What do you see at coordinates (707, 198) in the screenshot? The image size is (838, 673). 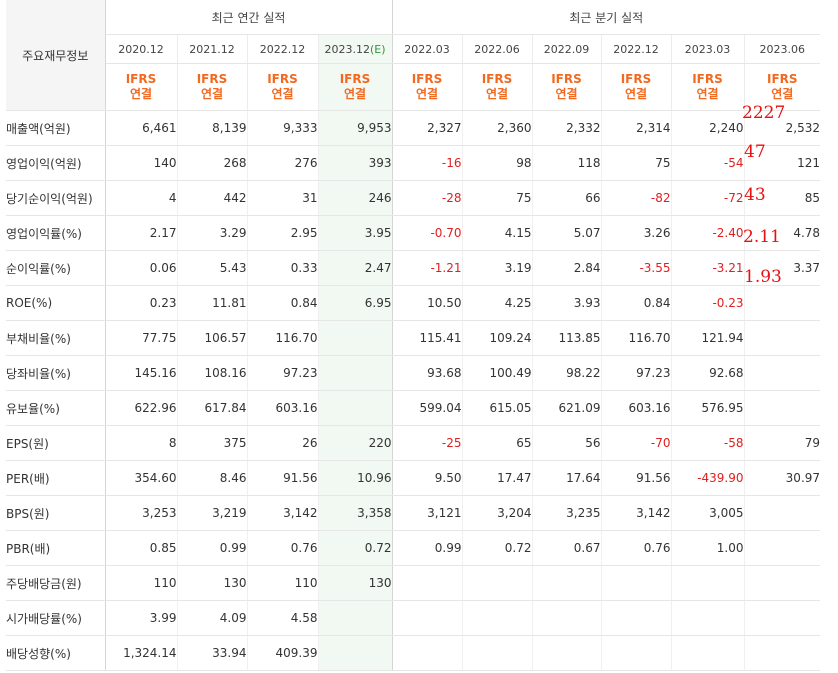 I see `table-cell: -72` at bounding box center [707, 198].